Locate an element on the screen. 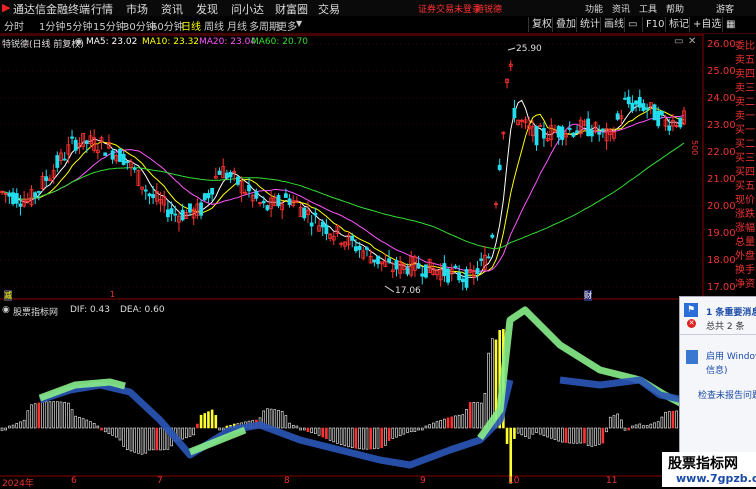  price-tick: 25.00 is located at coordinates (721, 71).